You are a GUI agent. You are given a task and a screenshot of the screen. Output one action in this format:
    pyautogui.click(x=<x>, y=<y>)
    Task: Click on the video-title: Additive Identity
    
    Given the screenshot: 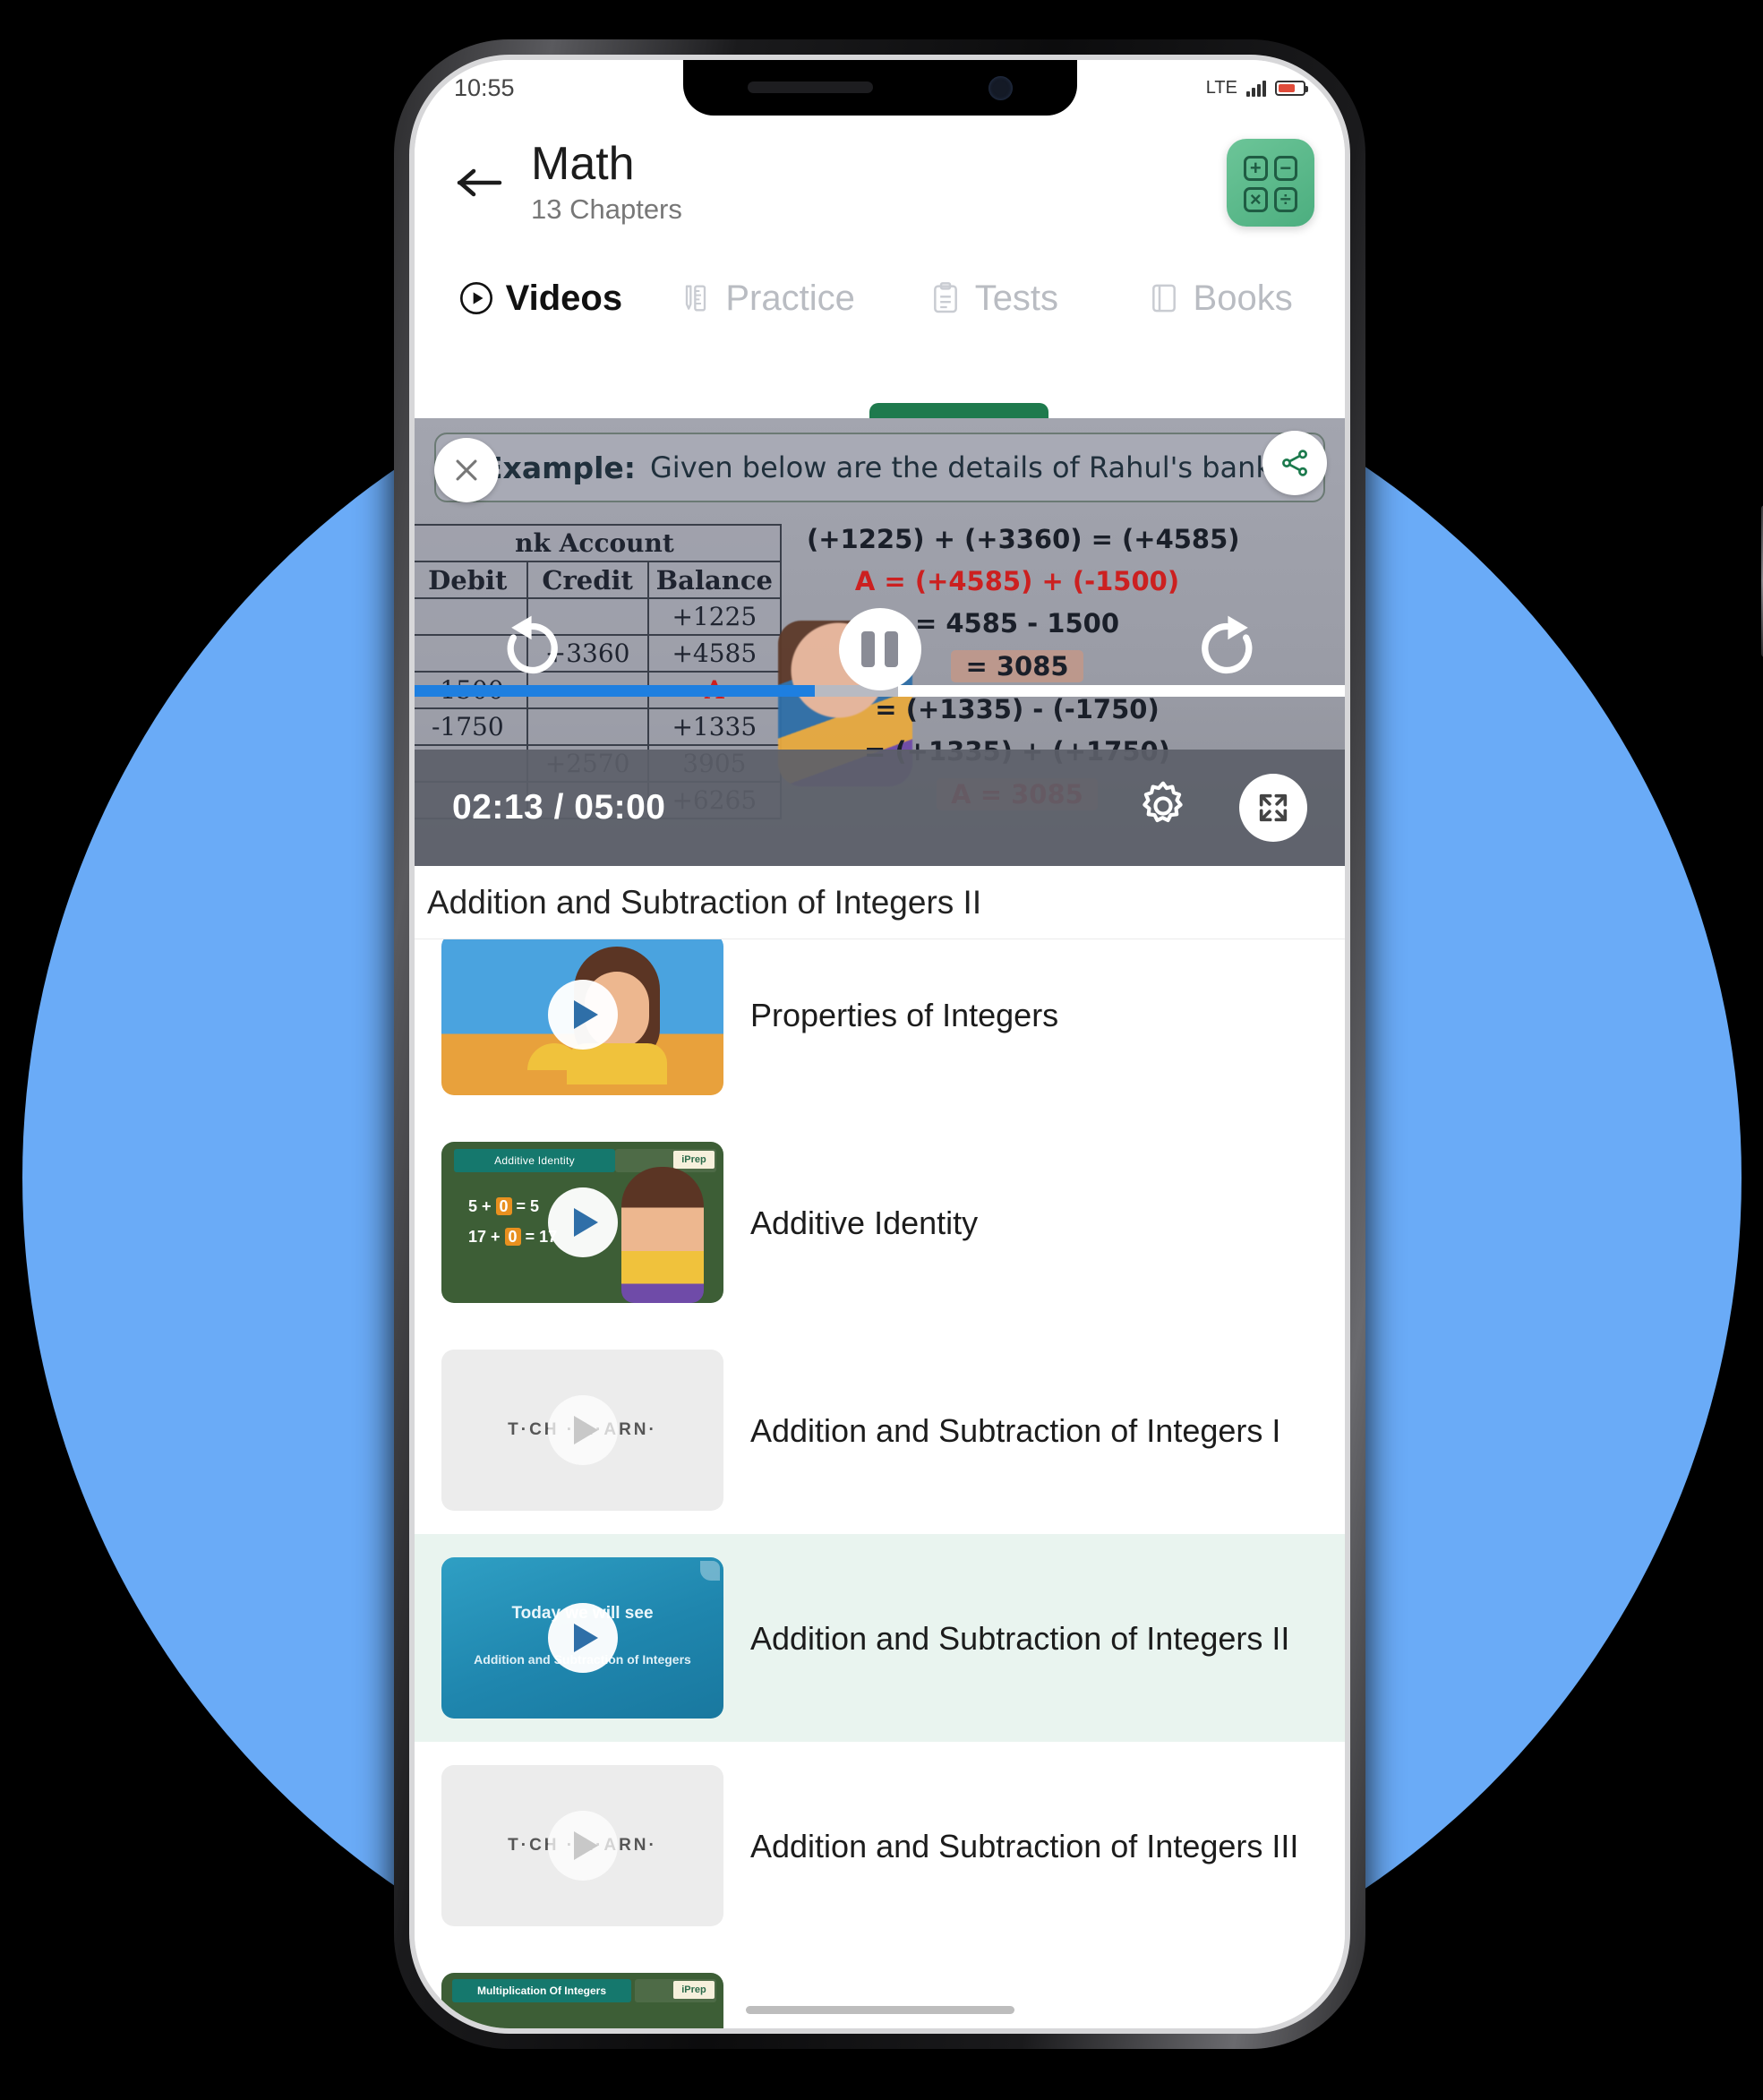 What is the action you would take?
    pyautogui.click(x=864, y=1222)
    